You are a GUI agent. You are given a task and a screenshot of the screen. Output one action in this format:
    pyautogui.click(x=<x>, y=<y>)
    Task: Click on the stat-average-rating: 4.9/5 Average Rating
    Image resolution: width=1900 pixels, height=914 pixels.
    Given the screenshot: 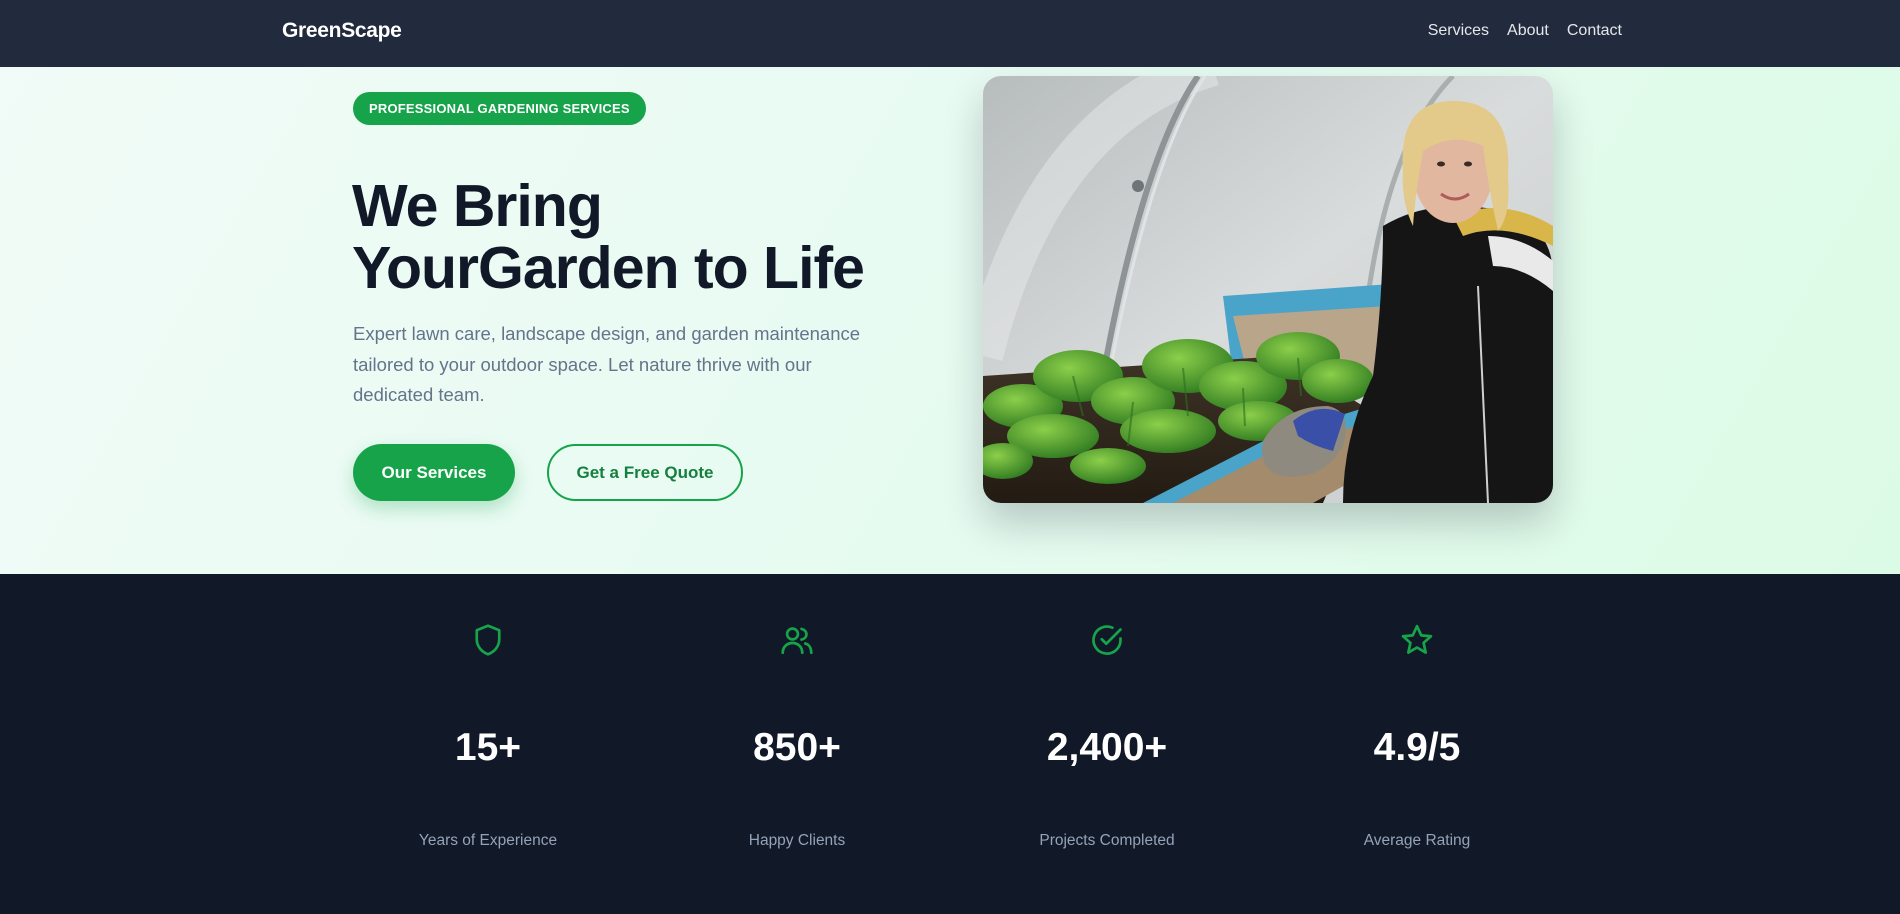 What is the action you would take?
    pyautogui.click(x=1417, y=744)
    